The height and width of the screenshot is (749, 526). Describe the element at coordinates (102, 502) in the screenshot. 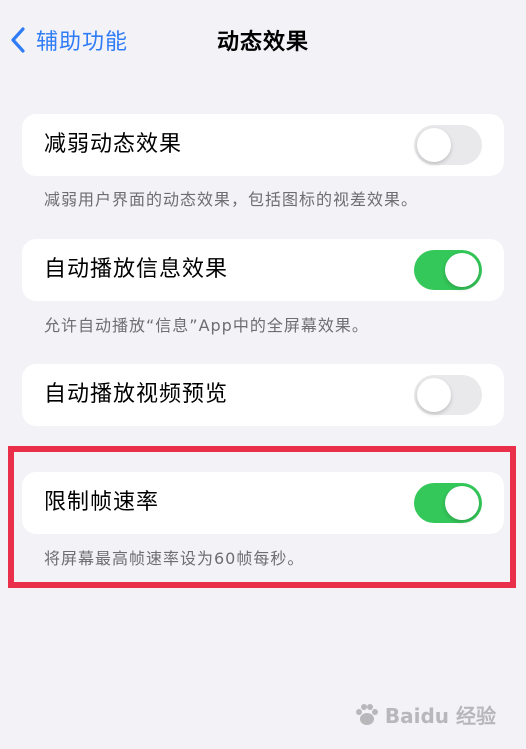

I see `setting-label: 限制帧速率` at that location.